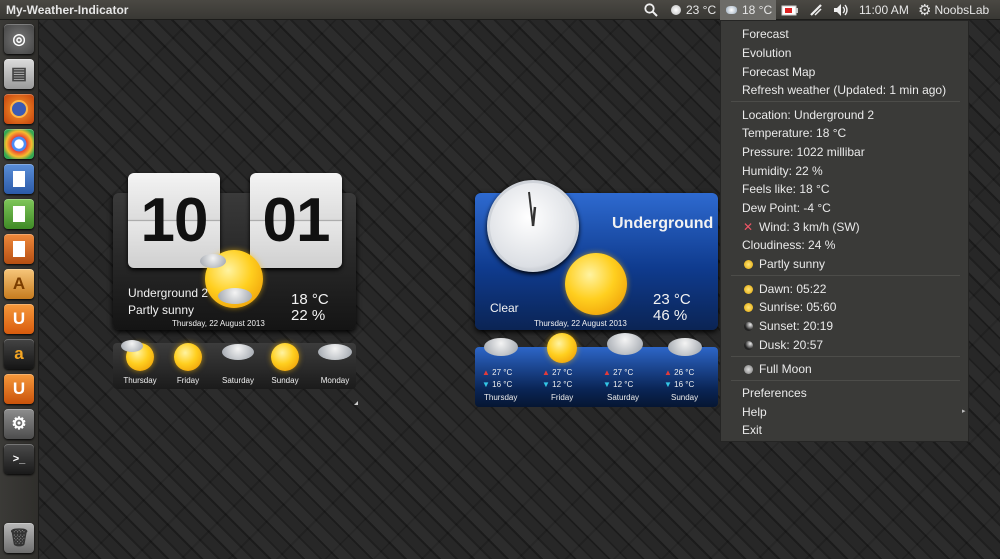  I want to click on menu-forecast: Forecast, so click(765, 34).